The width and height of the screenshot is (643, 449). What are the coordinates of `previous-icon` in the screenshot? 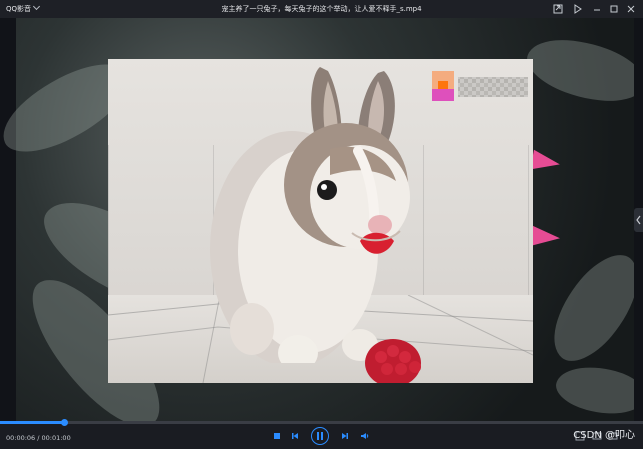 It's located at (295, 436).